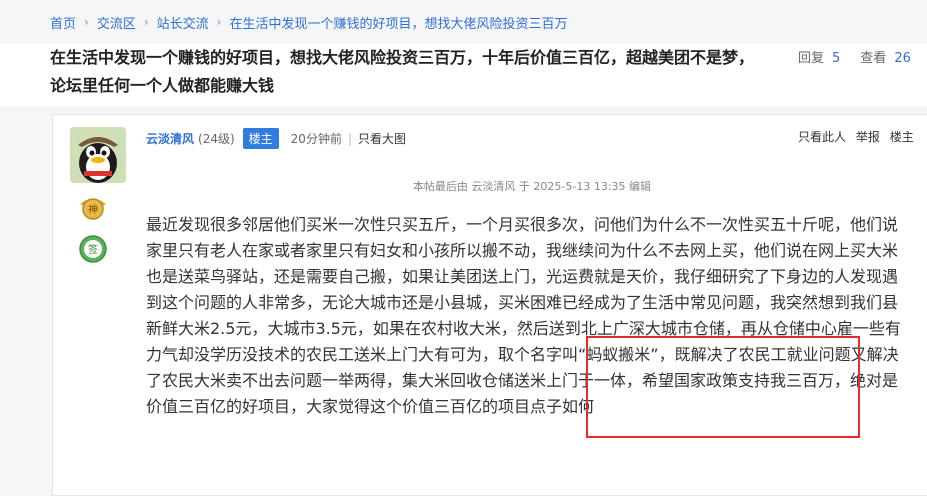 This screenshot has height=496, width=927. I want to click on author-name: 云淡清风, so click(170, 138).